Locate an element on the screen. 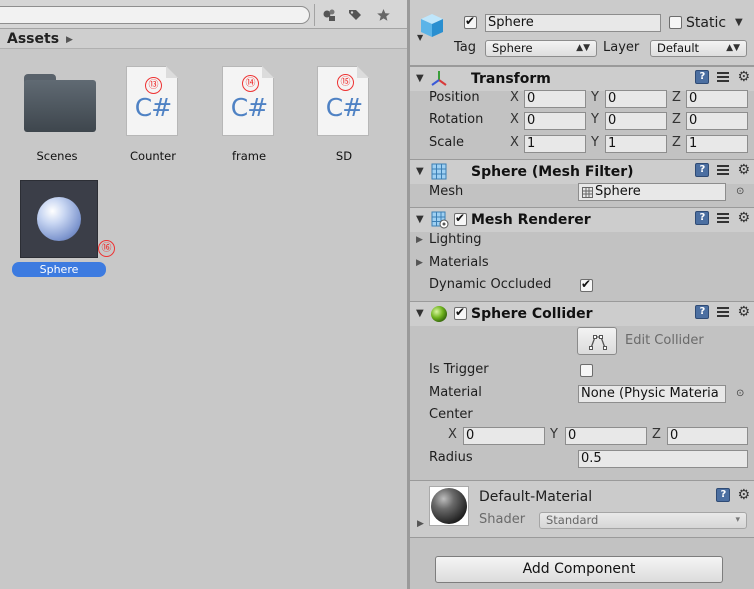  position-x-field: 0 is located at coordinates (555, 99).